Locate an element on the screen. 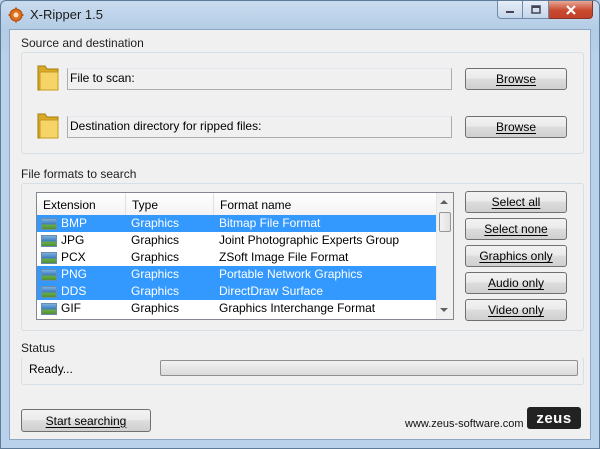 The width and height of the screenshot is (600, 449). website-link: www.zeus-software.com is located at coordinates (464, 424).